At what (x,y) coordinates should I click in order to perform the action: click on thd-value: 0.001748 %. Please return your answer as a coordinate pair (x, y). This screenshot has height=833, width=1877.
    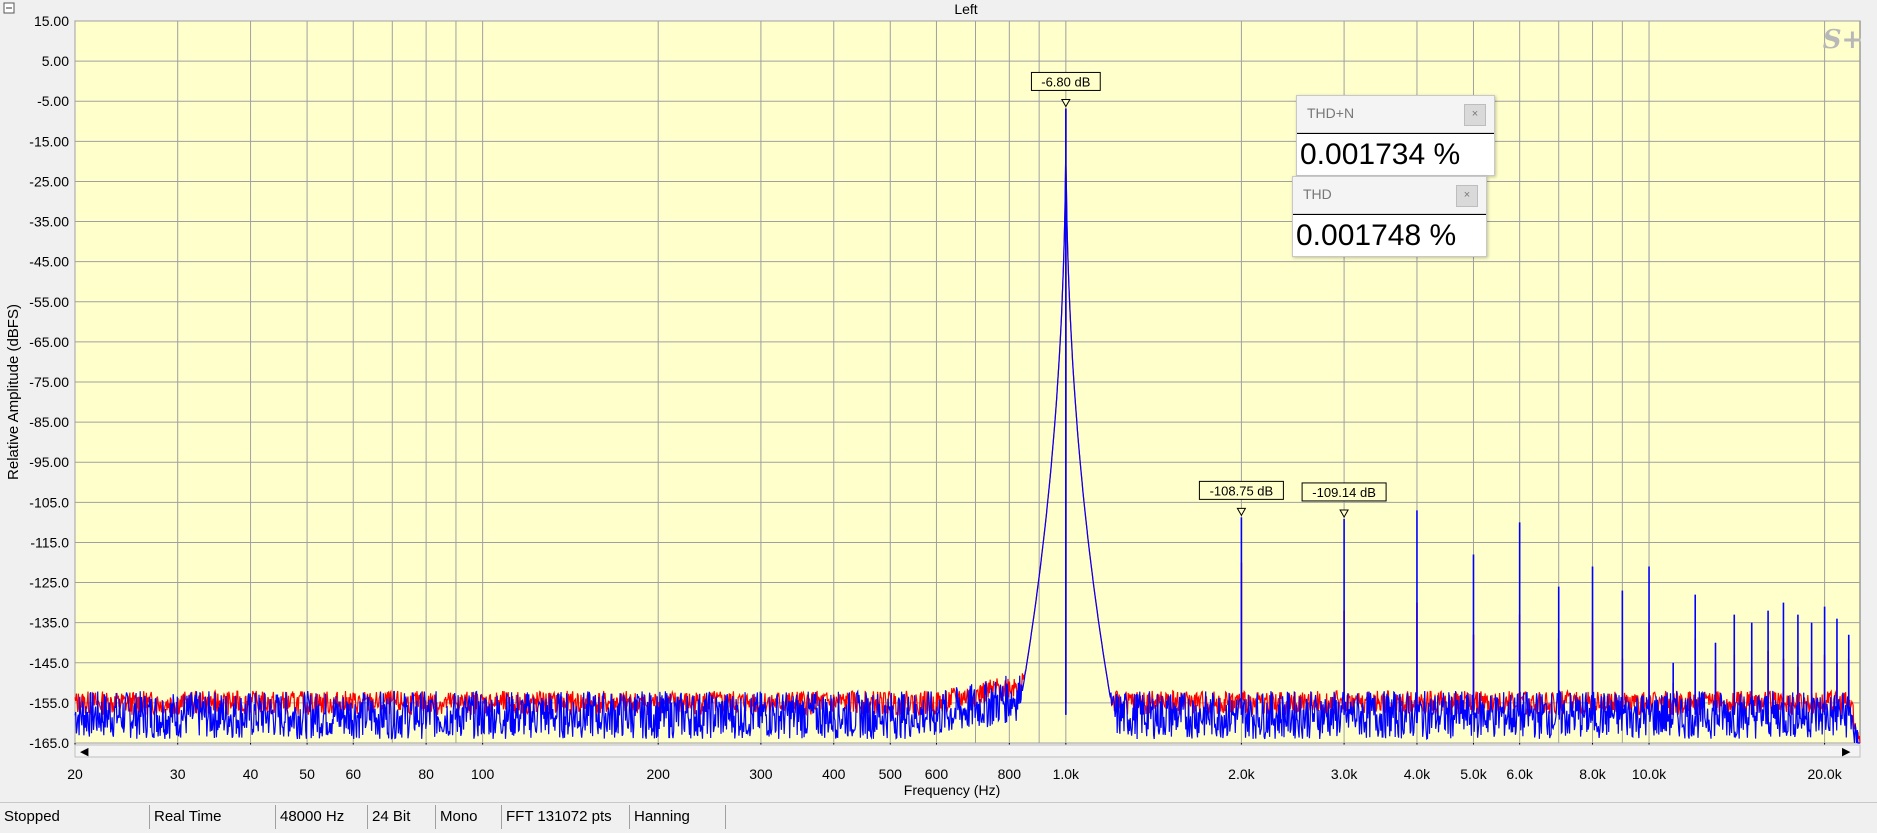
    Looking at the image, I should click on (1389, 235).